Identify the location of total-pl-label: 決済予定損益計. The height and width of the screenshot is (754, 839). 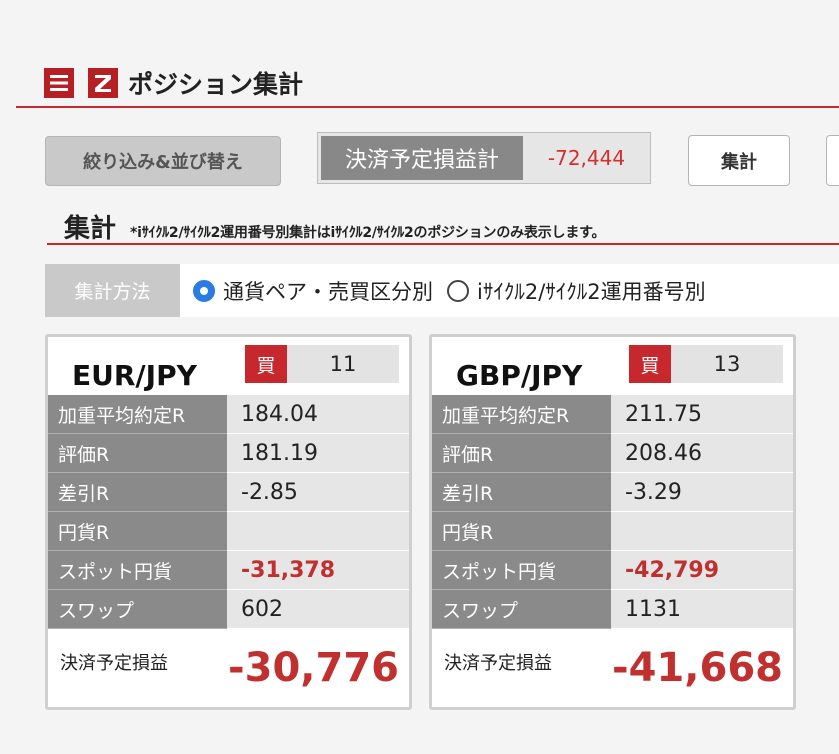
(422, 158).